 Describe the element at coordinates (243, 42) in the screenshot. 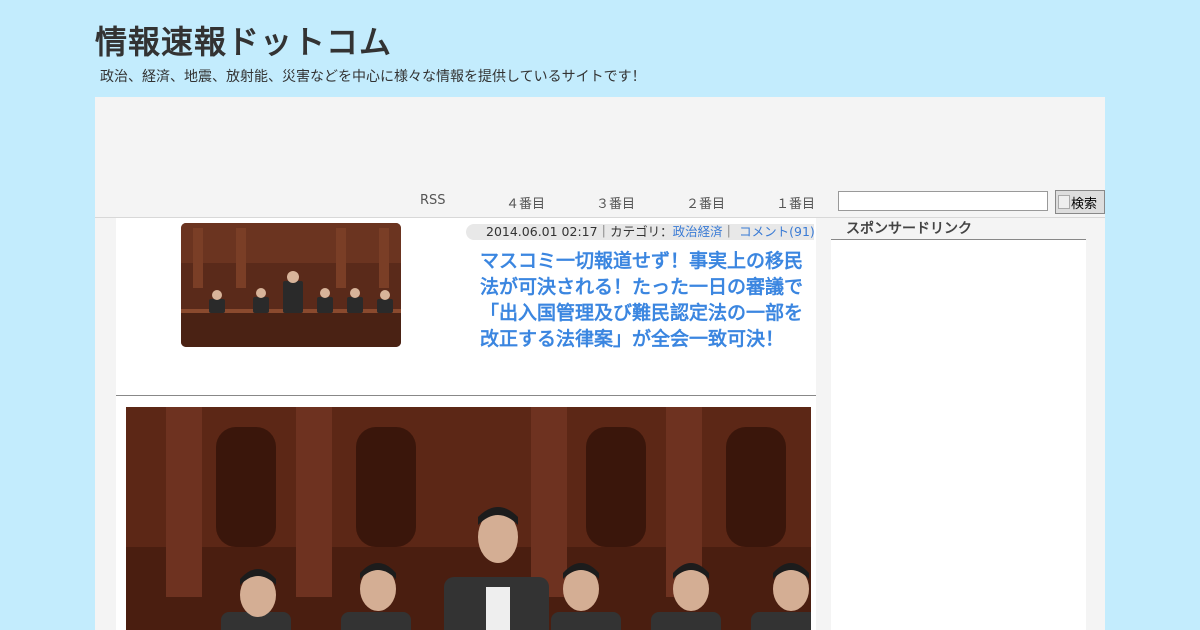

I see `site-title: 情報速報ドットコム` at that location.